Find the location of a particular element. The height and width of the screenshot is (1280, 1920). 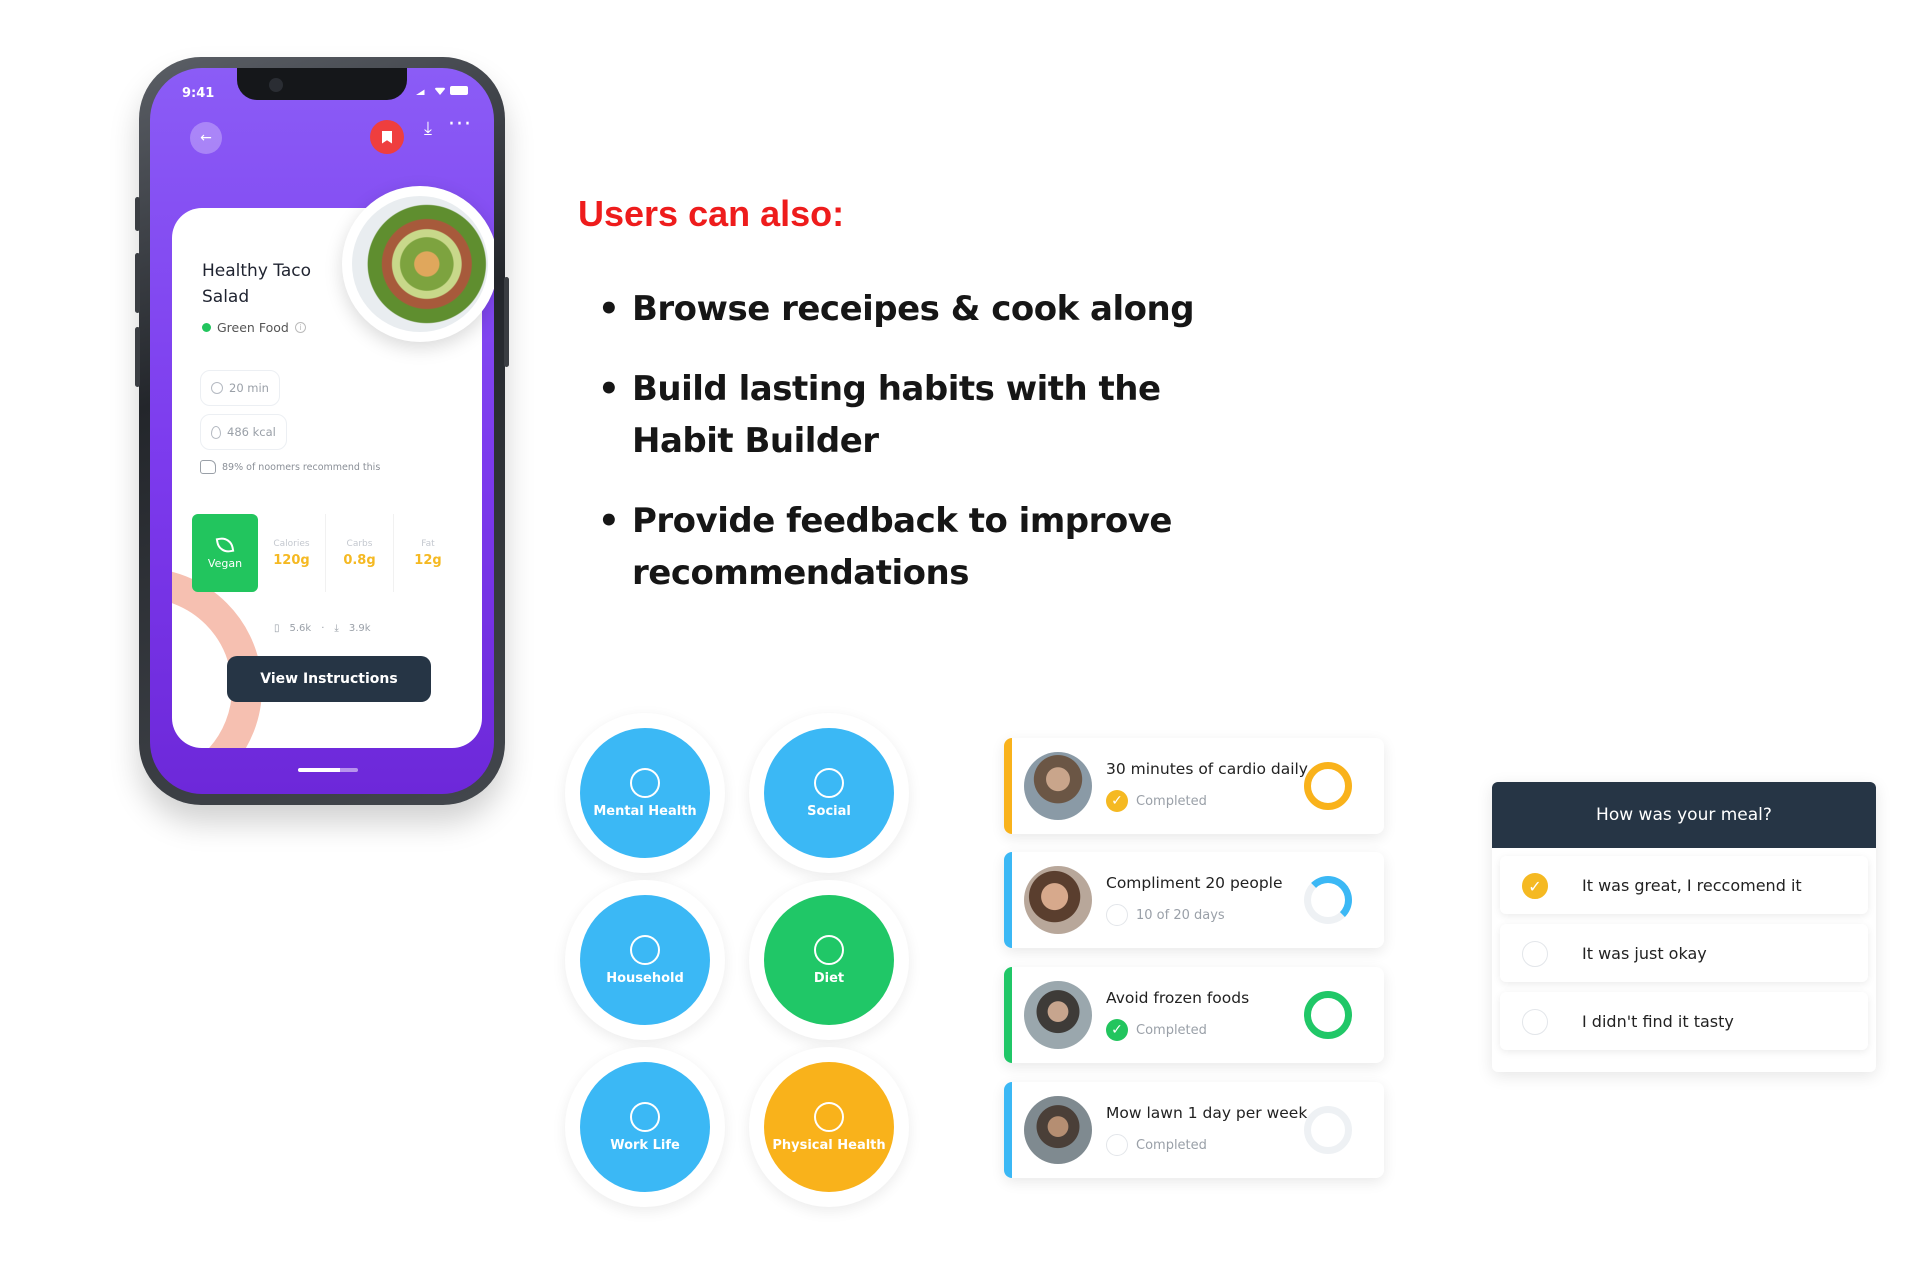

survey-option: I didn't find it tasty is located at coordinates (1684, 1021).